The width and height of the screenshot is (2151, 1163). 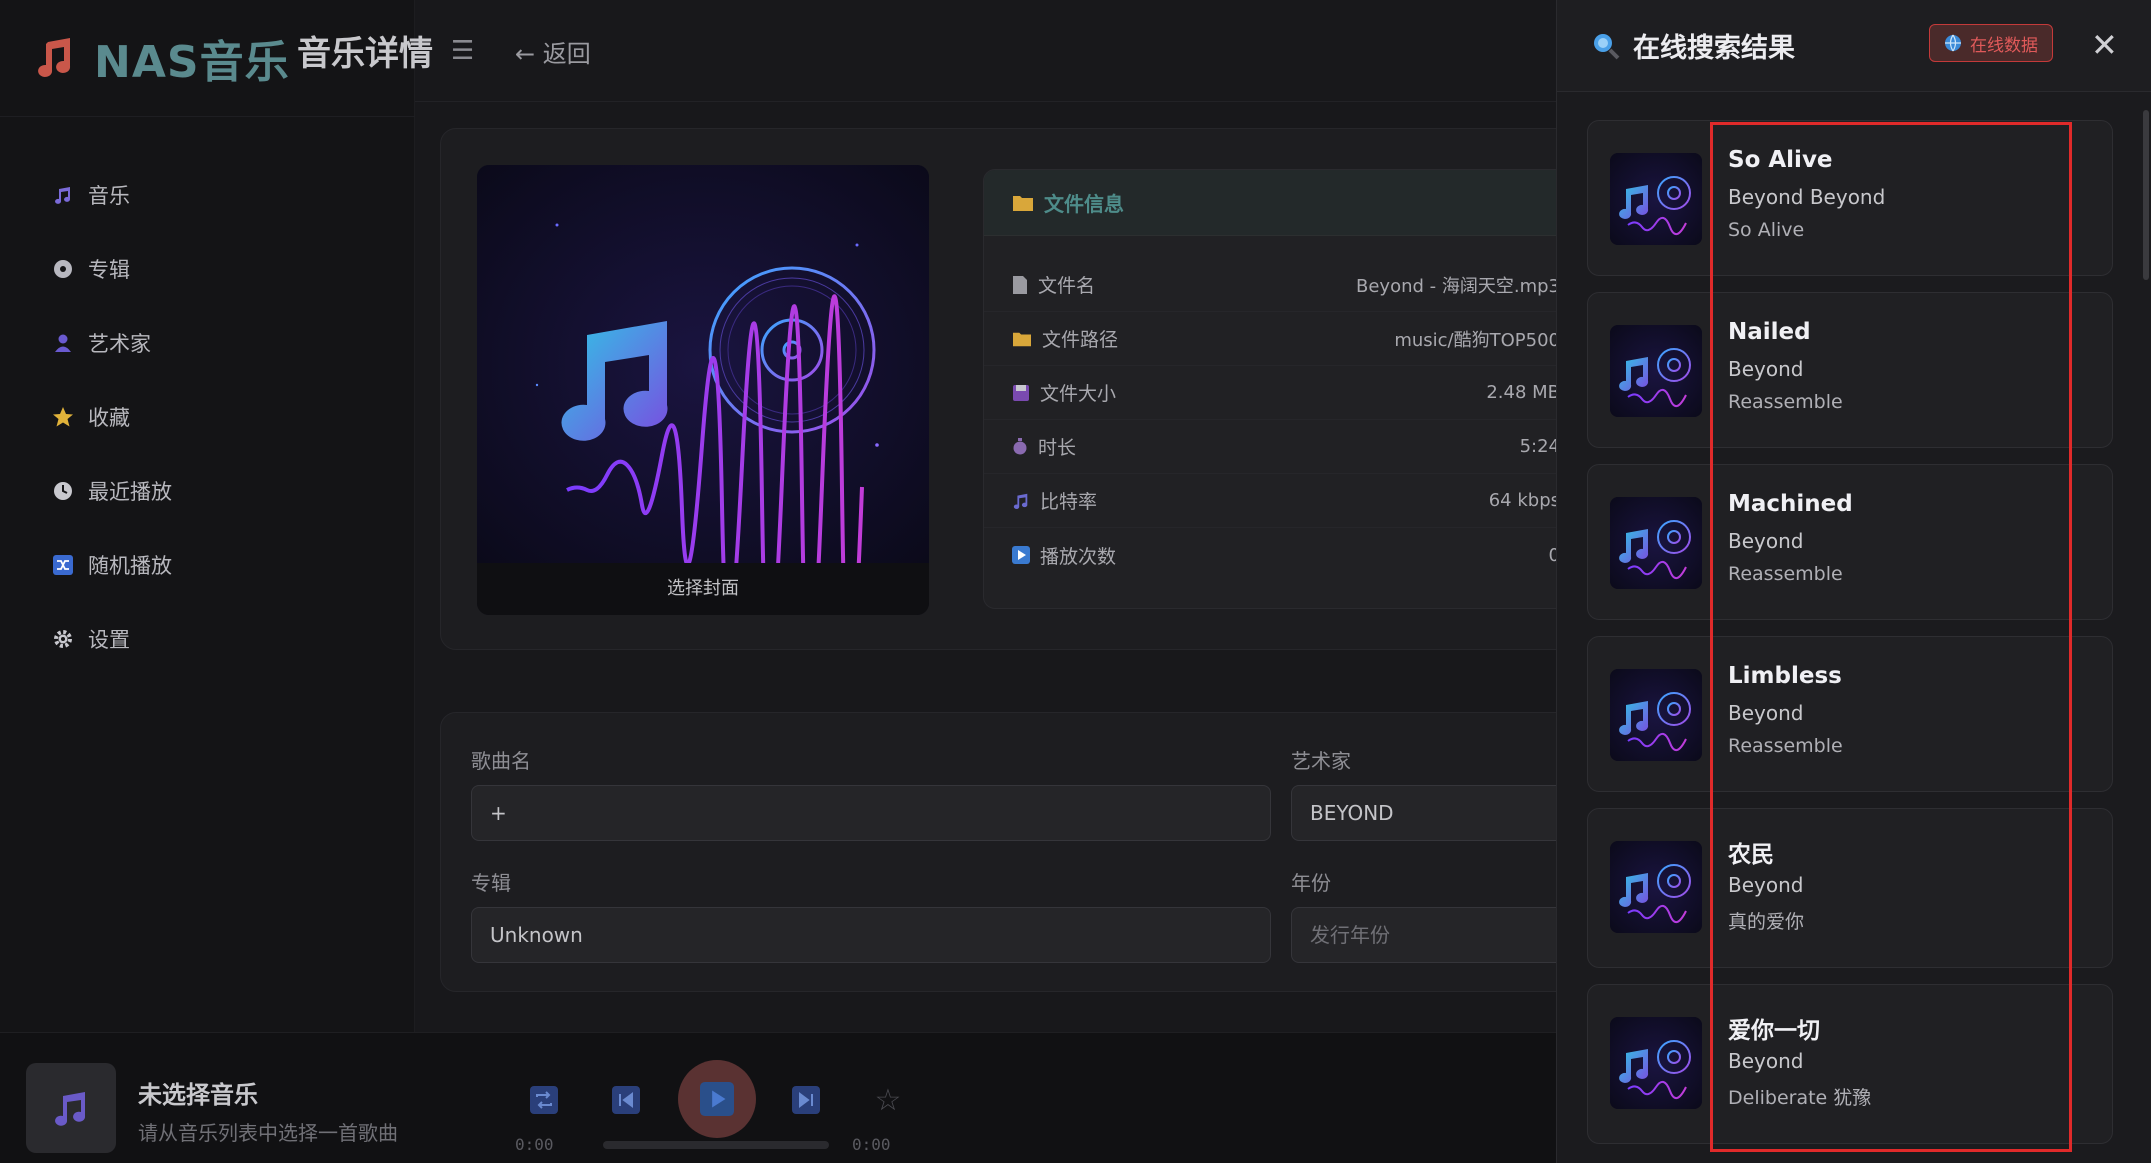 I want to click on select-cover-button: 选择封面, so click(x=703, y=589).